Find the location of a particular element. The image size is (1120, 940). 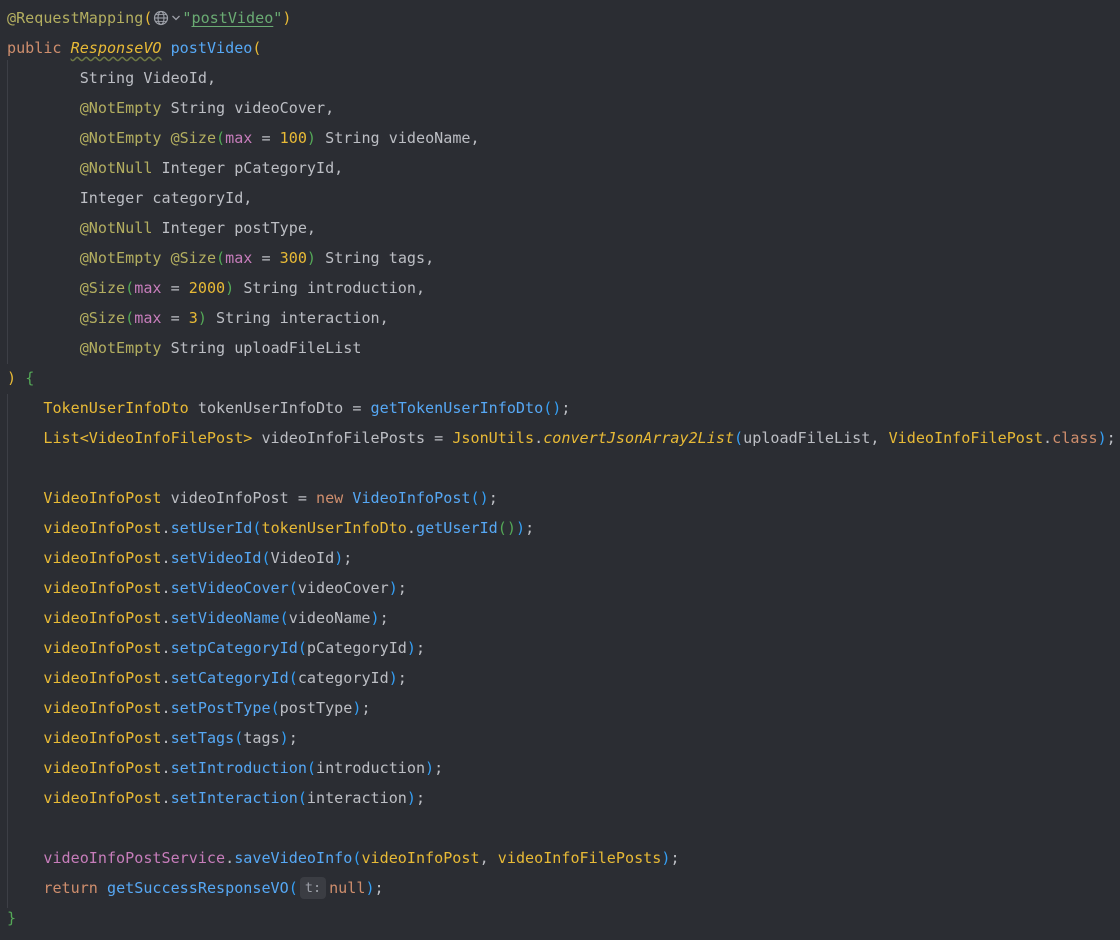

code-line-param: Integer categoryId, is located at coordinates (130, 198).